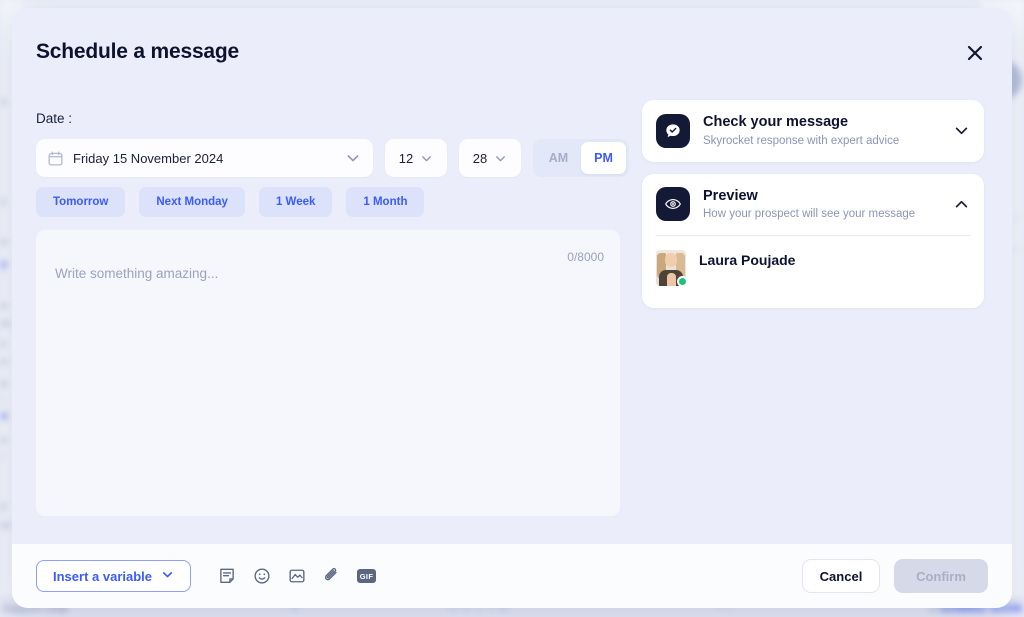 This screenshot has width=1024, height=617. I want to click on online-status-badge, so click(682, 282).